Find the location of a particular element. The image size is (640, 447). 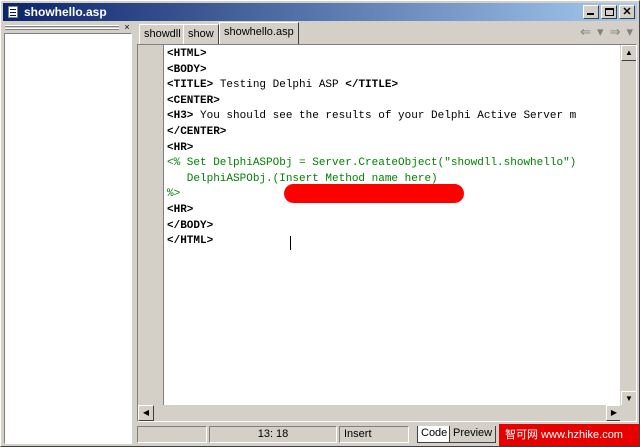

scroll-up-button: ▲ is located at coordinates (628, 53).